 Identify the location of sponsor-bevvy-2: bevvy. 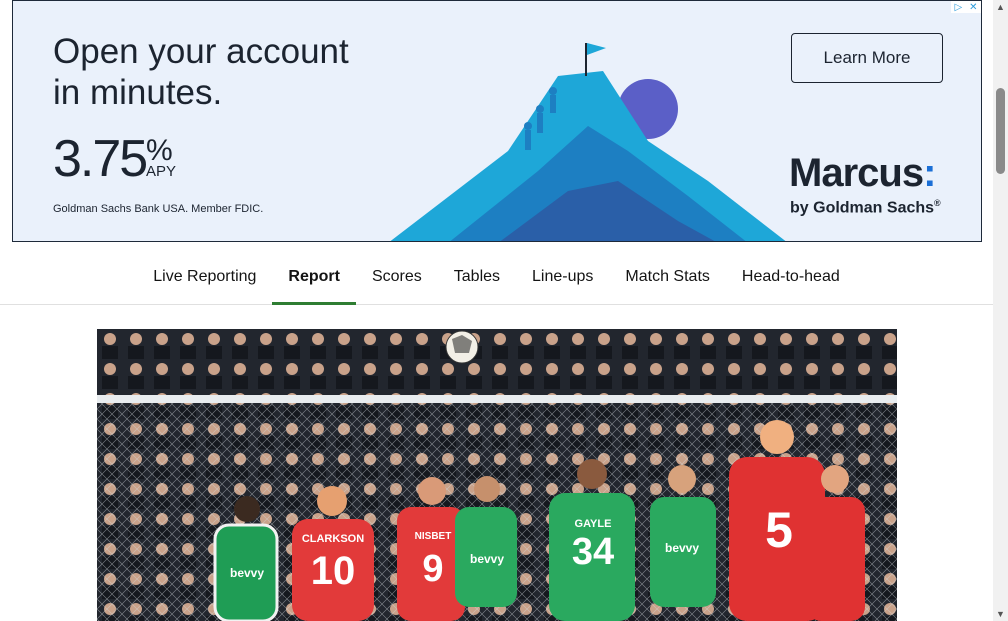
(487, 559).